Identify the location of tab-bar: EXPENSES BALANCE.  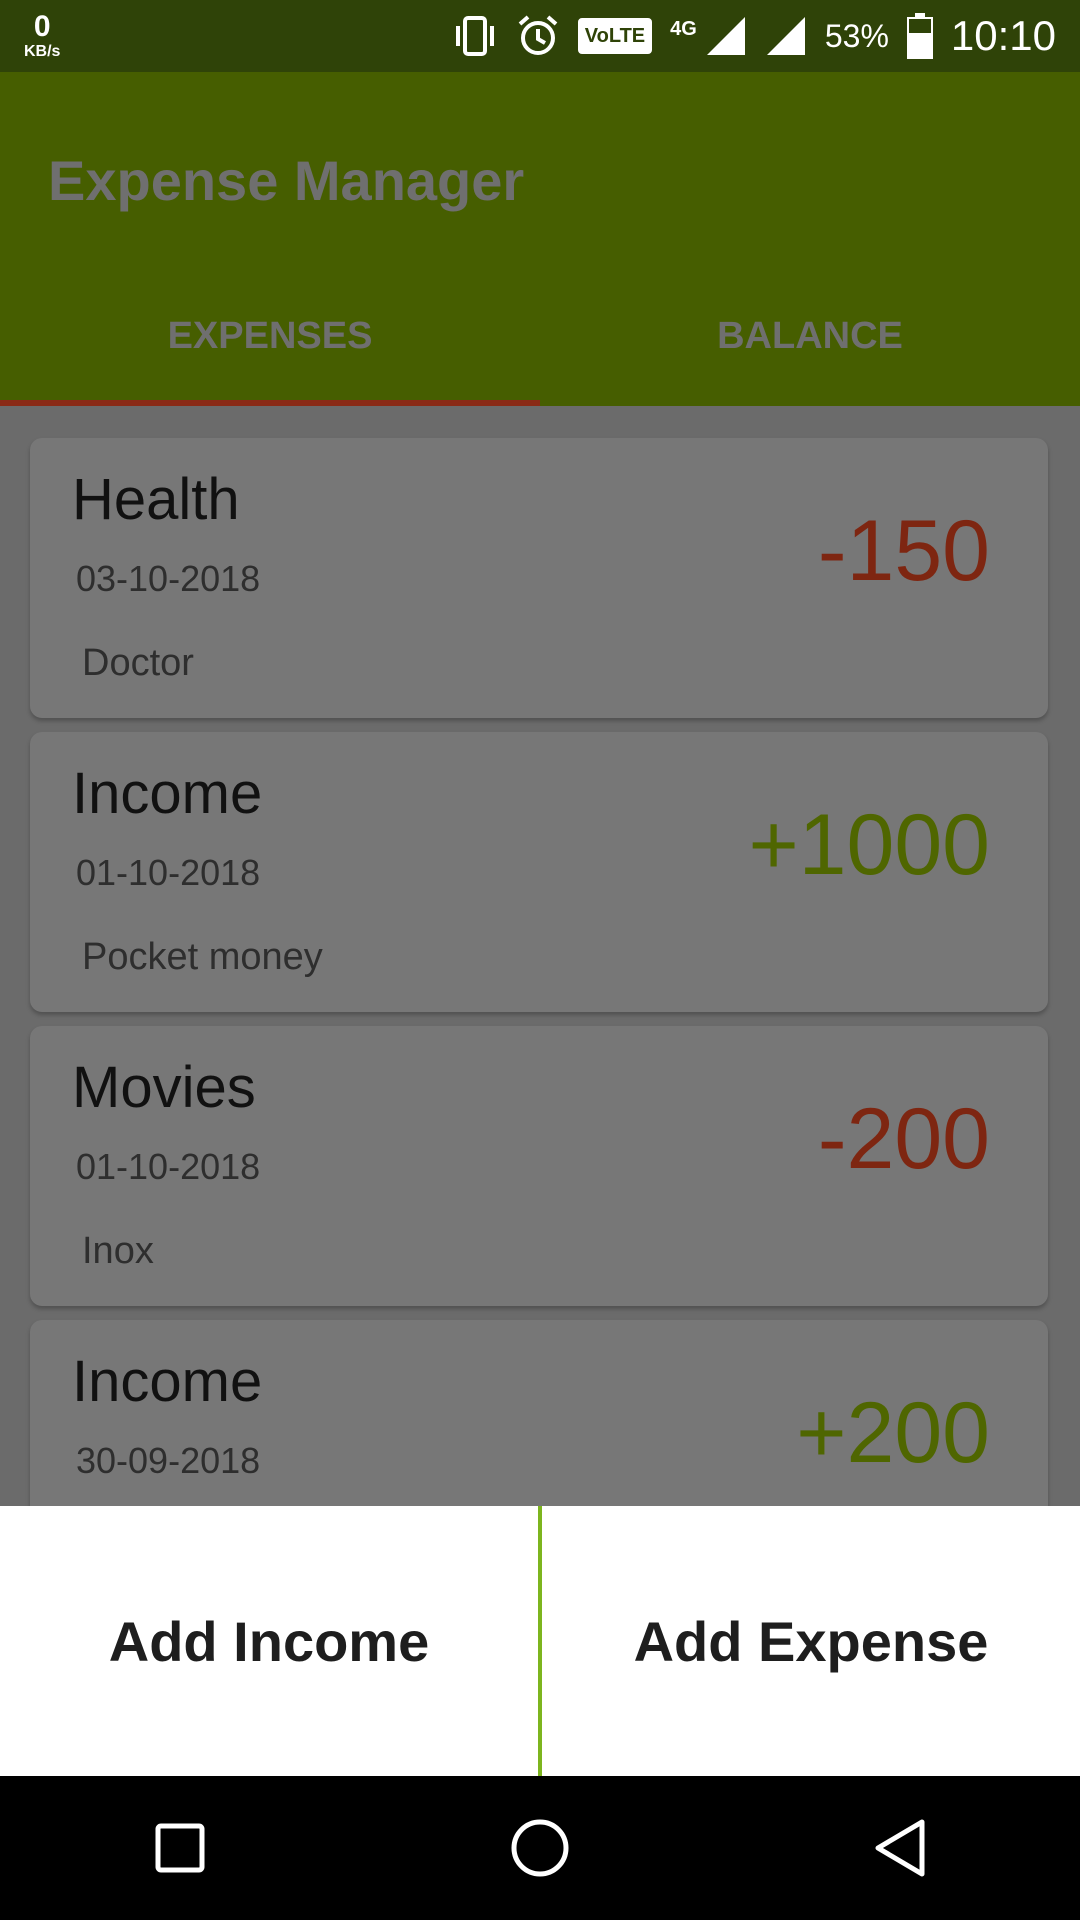
(540, 336).